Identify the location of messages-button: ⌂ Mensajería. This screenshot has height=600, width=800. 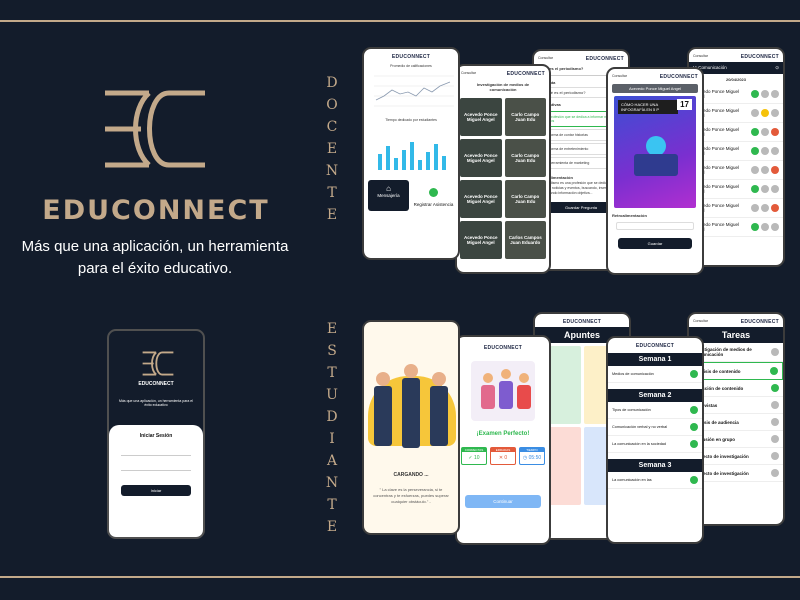
(388, 195).